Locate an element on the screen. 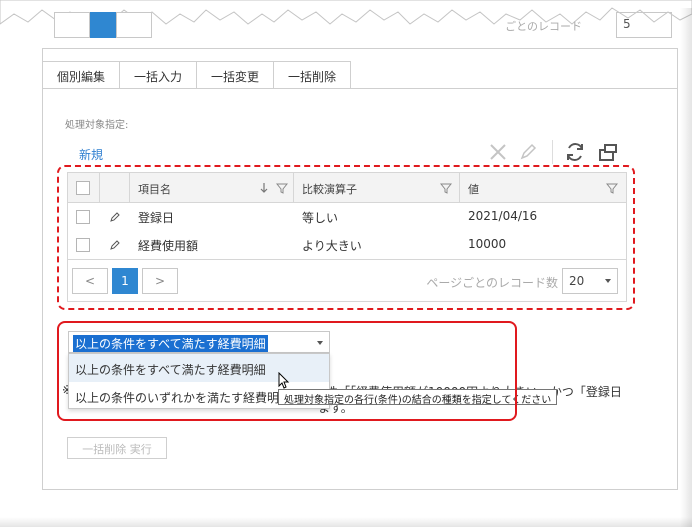  highlight-solid-box is located at coordinates (287, 371).